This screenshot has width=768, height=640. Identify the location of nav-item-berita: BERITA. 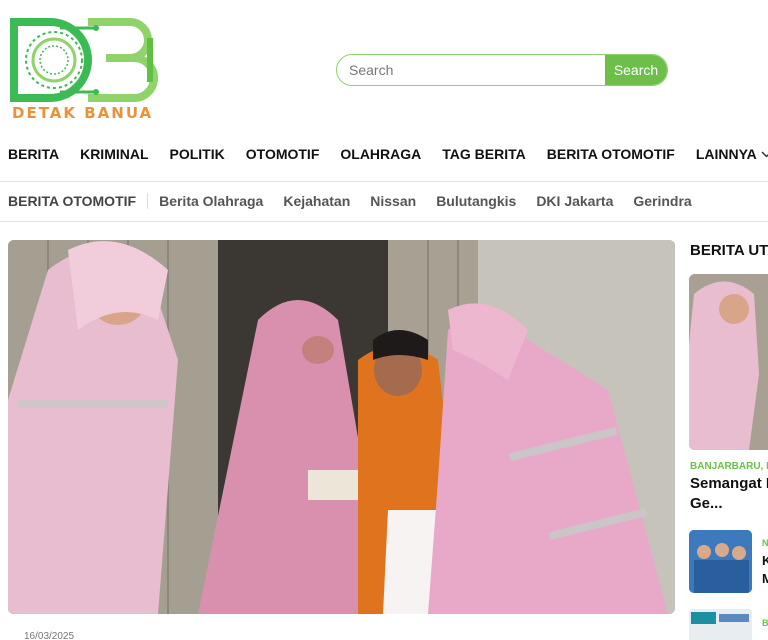
(33, 154).